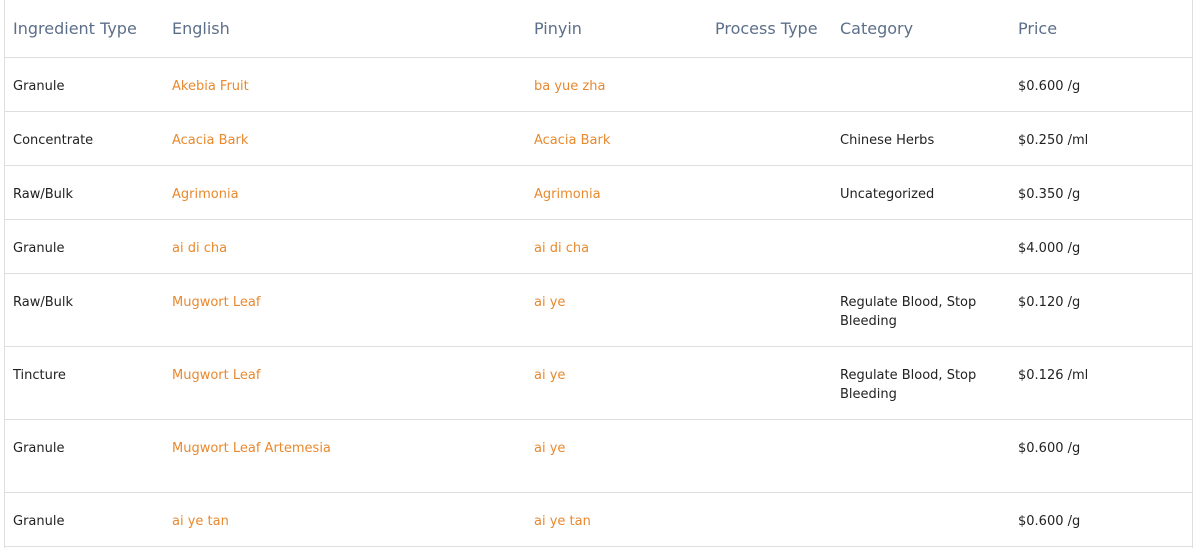 The height and width of the screenshot is (548, 1200). Describe the element at coordinates (616, 246) in the screenshot. I see `cell-pinyin: ai di cha` at that location.